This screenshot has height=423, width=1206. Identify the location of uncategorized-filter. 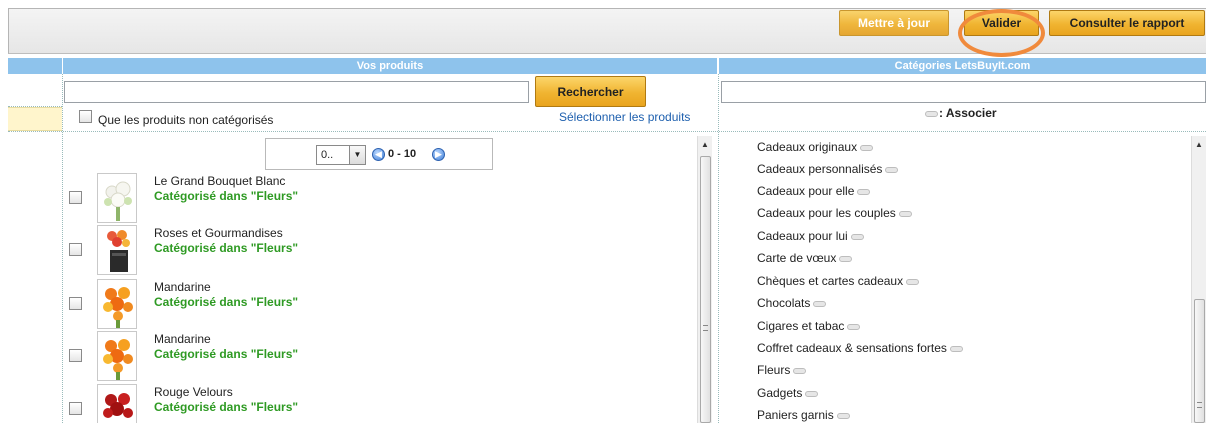
(85, 118).